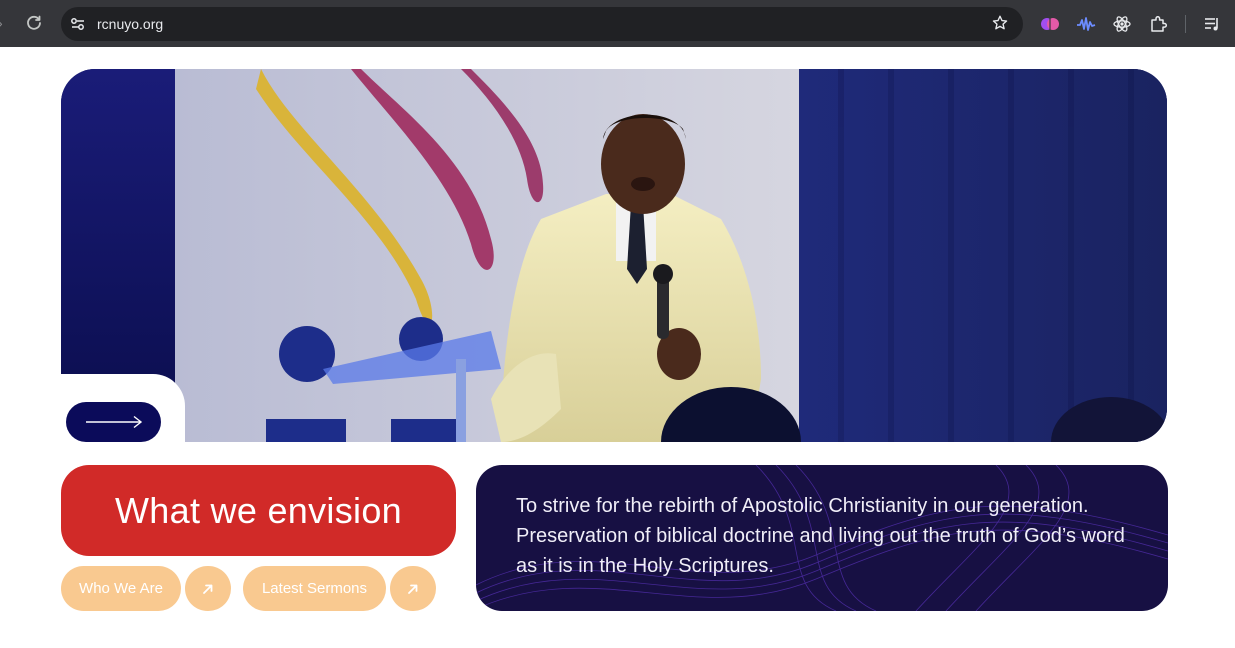 This screenshot has width=1235, height=648. What do you see at coordinates (1212, 24) in the screenshot?
I see `reading-list-icon` at bounding box center [1212, 24].